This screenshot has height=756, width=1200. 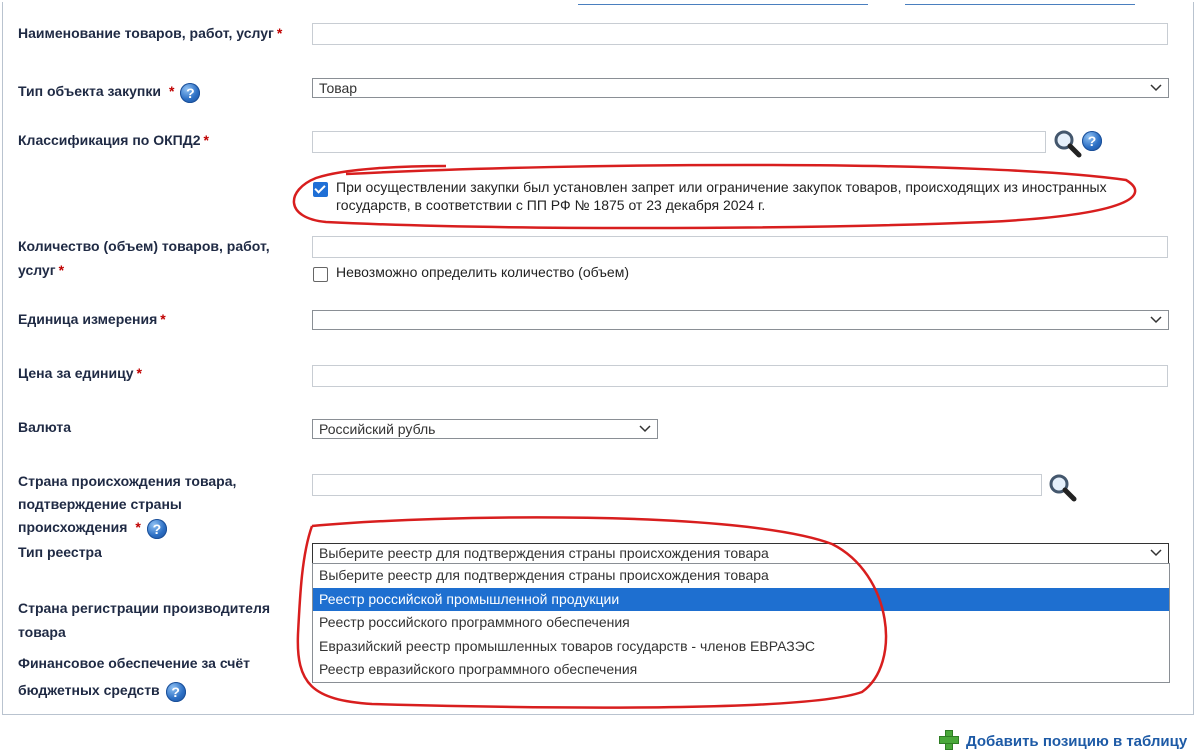 What do you see at coordinates (100, 504) in the screenshot?
I see `origin-label-line2: подтверждение страны` at bounding box center [100, 504].